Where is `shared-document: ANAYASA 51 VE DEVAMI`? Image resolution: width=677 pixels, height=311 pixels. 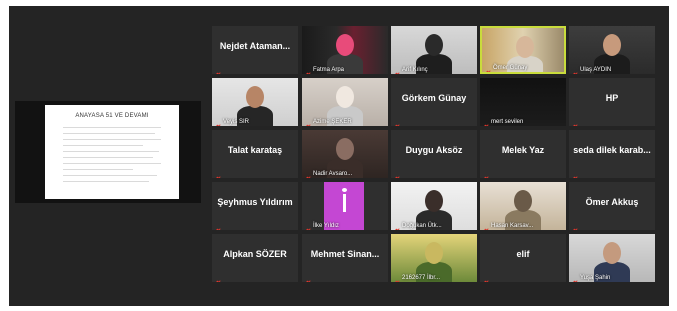 shared-document: ANAYASA 51 VE DEVAMI is located at coordinates (112, 152).